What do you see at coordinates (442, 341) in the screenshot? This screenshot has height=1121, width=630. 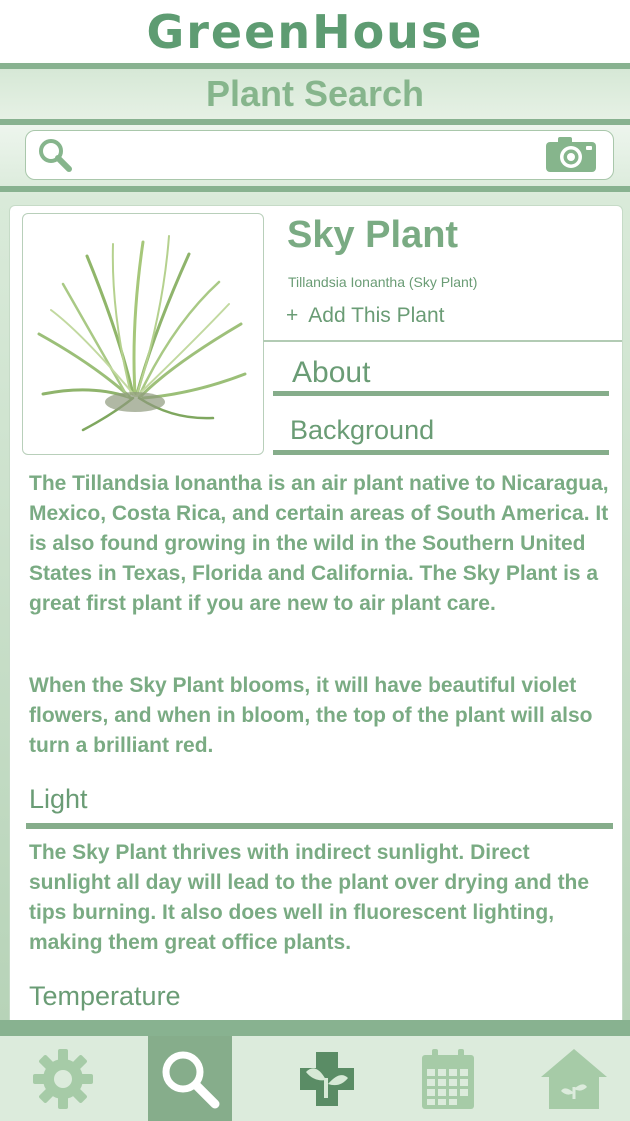 I see `header-divider` at bounding box center [442, 341].